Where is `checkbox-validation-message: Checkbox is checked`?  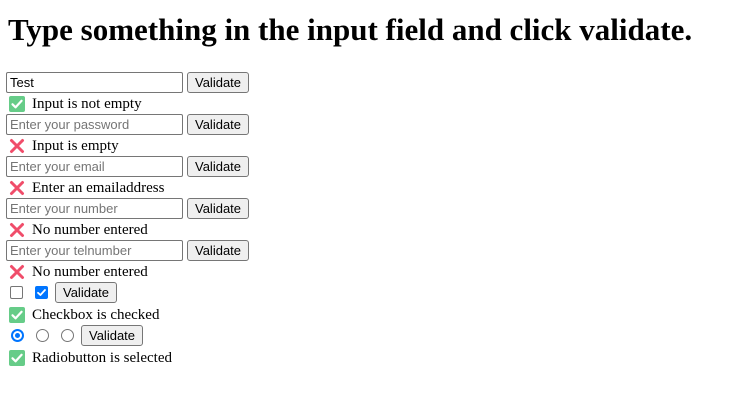
checkbox-validation-message: Checkbox is checked is located at coordinates (84, 315).